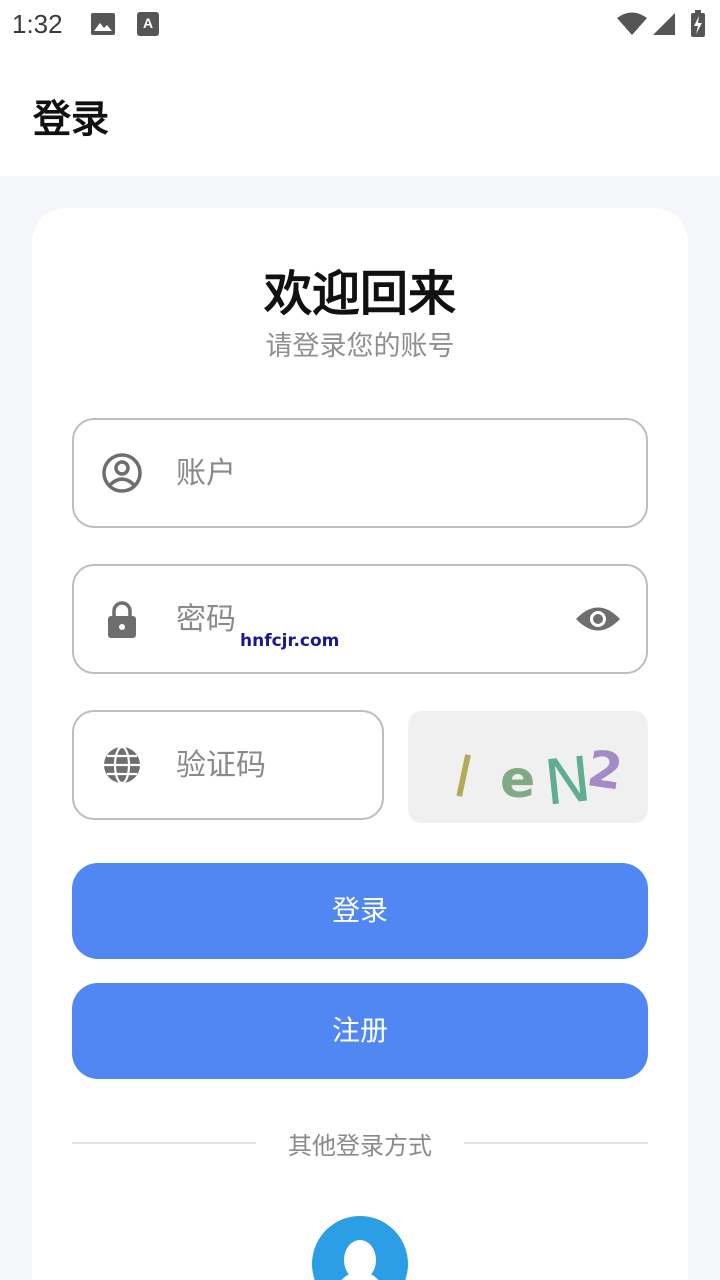 The width and height of the screenshot is (720, 1280). Describe the element at coordinates (122, 473) in the screenshot. I see `account-circle-icon` at that location.